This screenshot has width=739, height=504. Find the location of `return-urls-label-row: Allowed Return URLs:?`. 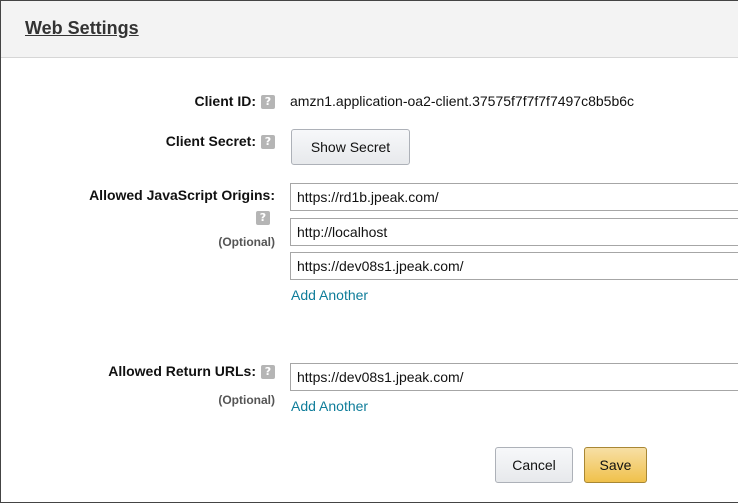

return-urls-label-row: Allowed Return URLs:? is located at coordinates (191, 371).